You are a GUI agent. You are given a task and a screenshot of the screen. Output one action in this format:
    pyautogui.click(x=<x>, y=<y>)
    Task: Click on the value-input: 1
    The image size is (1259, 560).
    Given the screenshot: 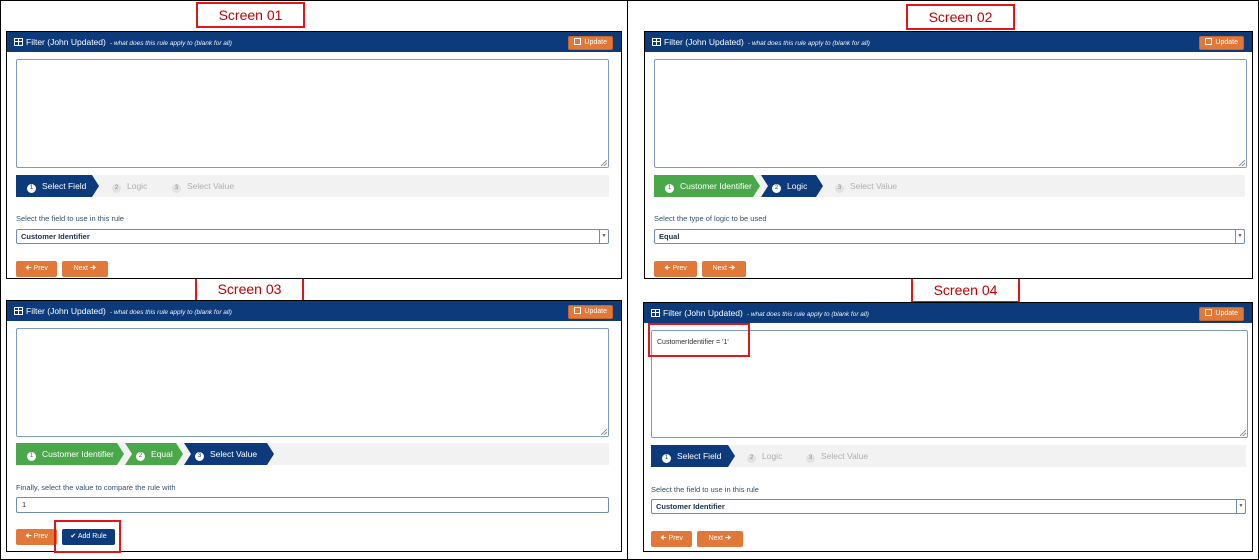 What is the action you would take?
    pyautogui.click(x=312, y=505)
    